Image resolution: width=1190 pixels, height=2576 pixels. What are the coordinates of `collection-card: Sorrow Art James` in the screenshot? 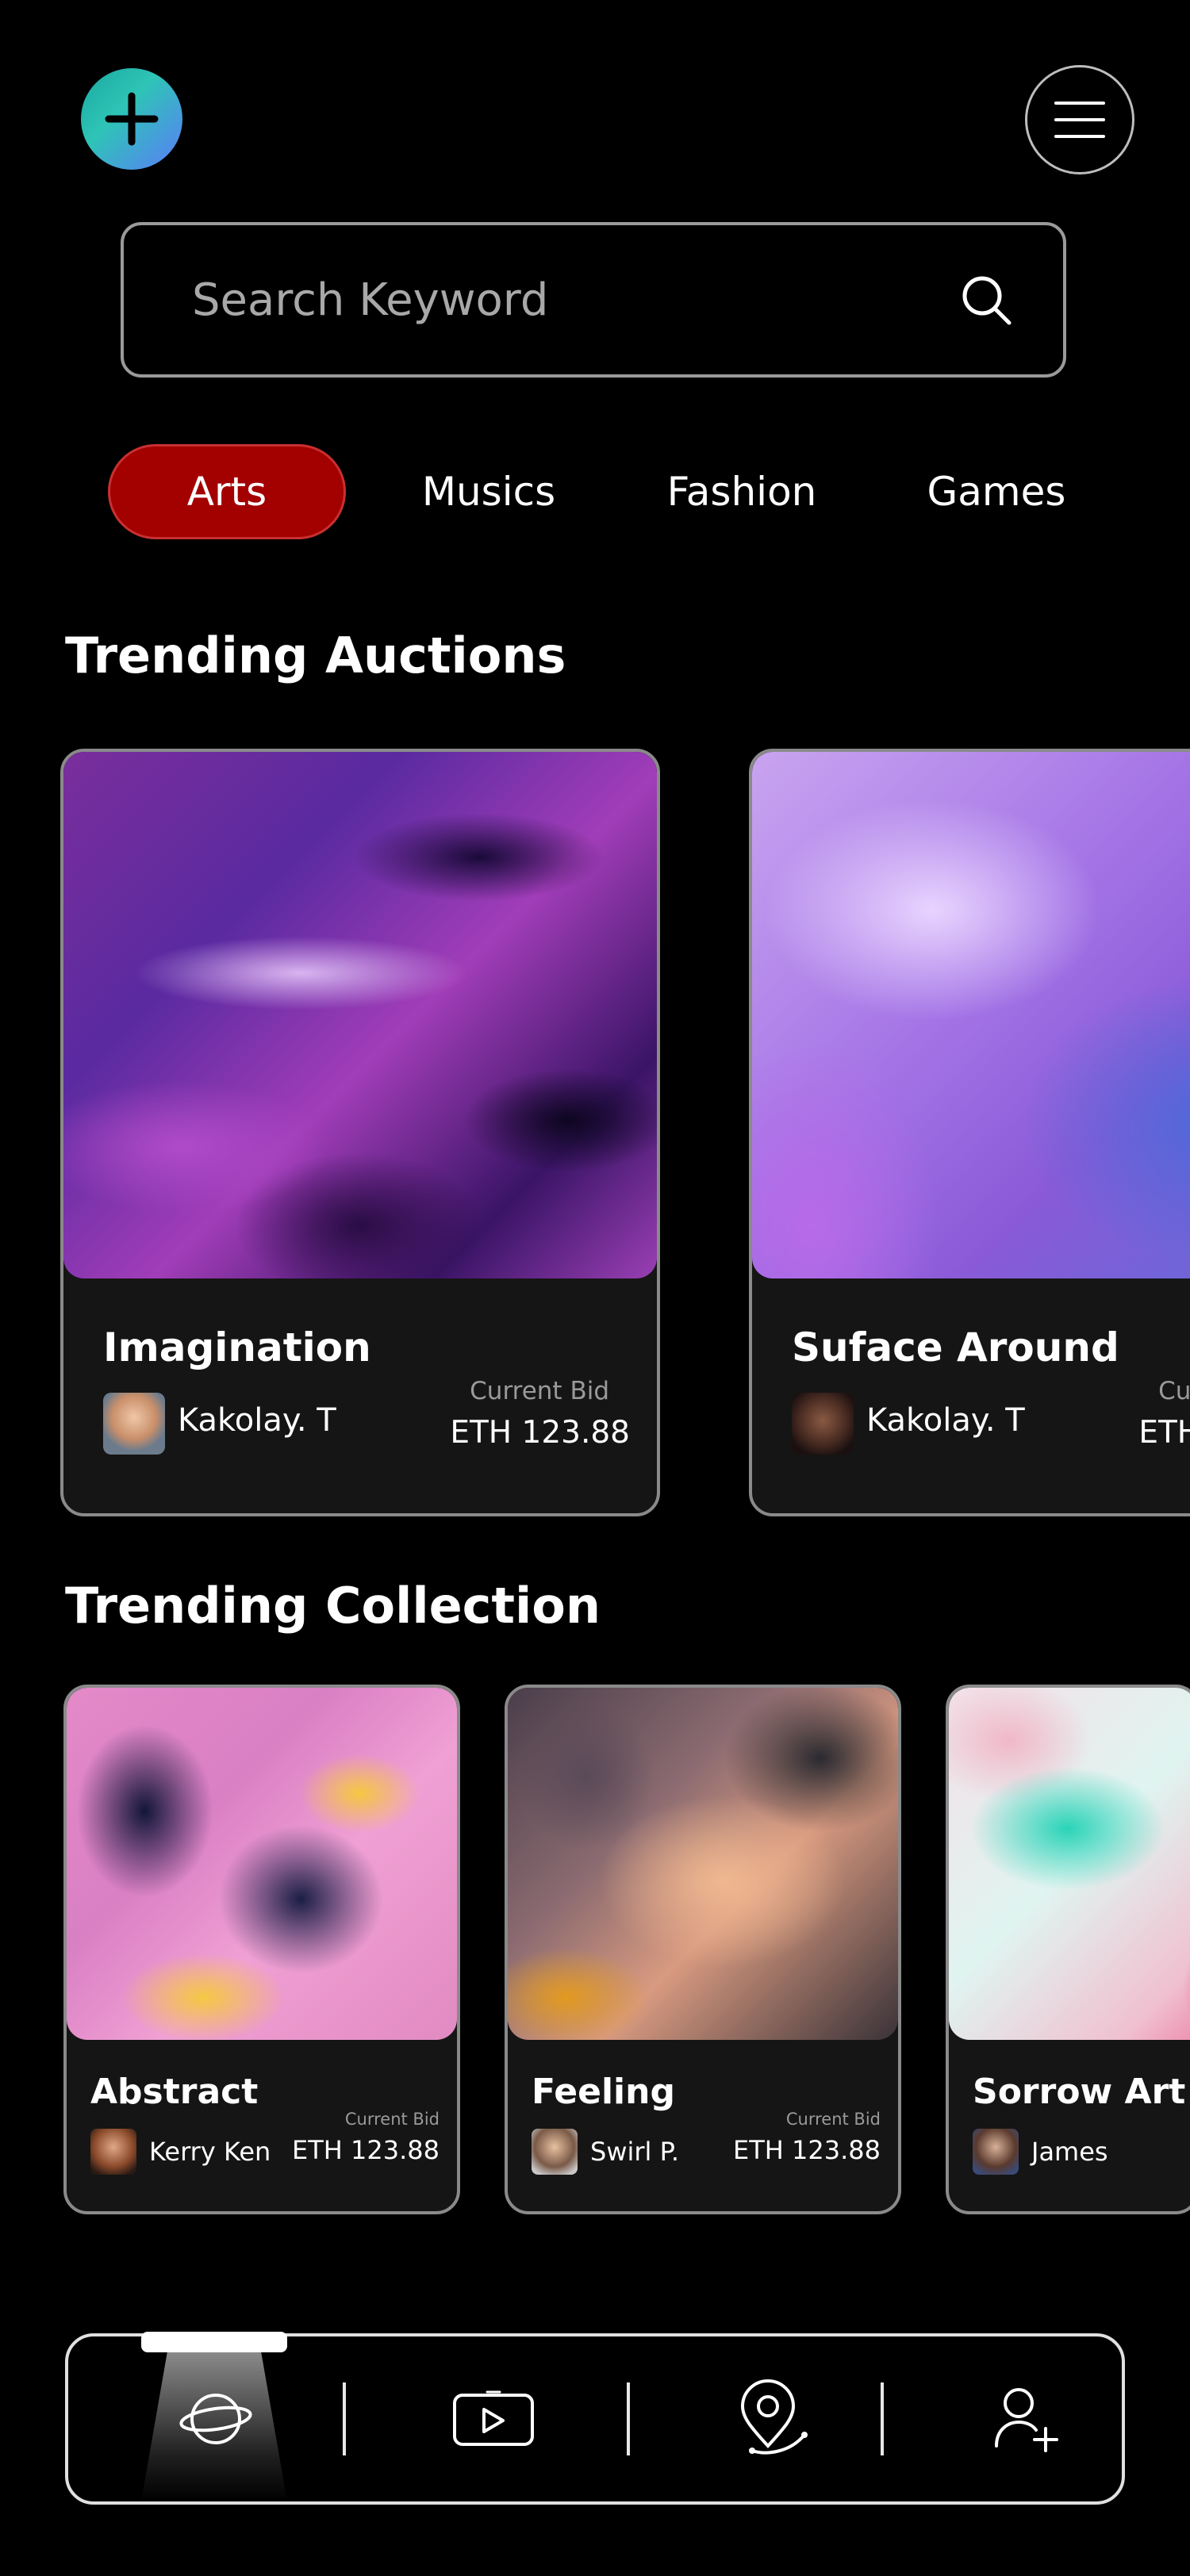 It's located at (1068, 1950).